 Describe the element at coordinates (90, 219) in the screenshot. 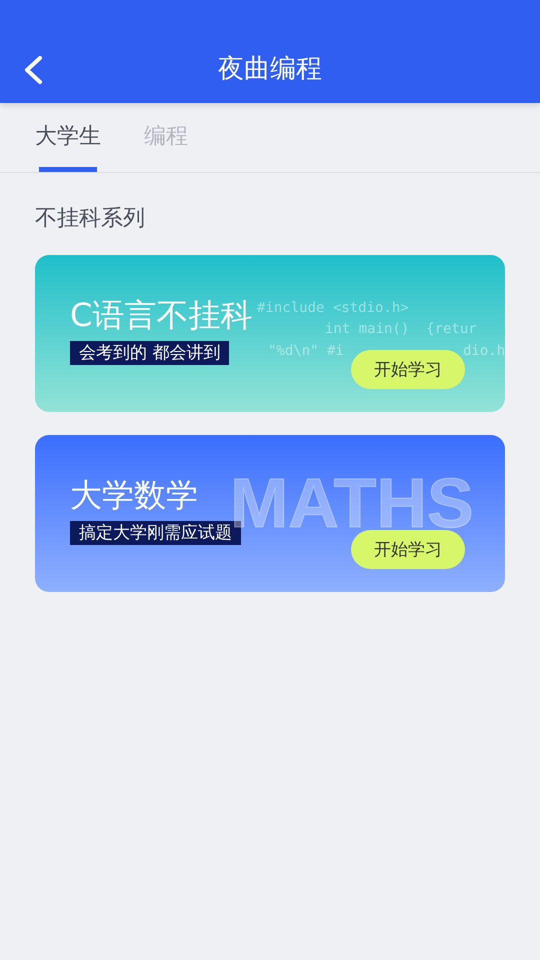

I see `section-title: 不挂科系列` at that location.